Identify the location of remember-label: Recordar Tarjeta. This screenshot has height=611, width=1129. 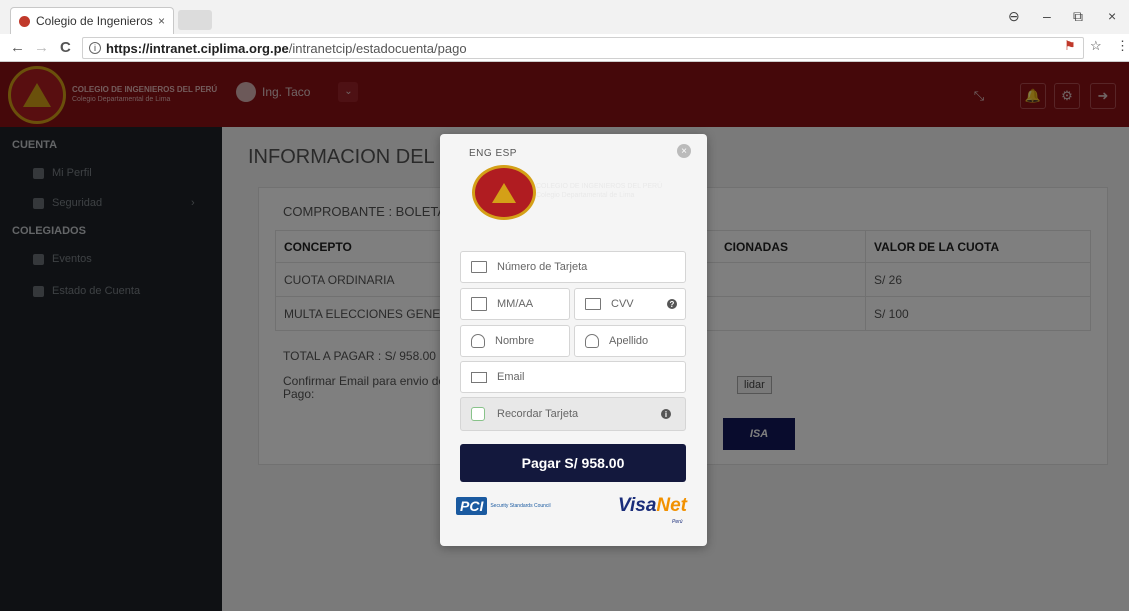
(538, 414).